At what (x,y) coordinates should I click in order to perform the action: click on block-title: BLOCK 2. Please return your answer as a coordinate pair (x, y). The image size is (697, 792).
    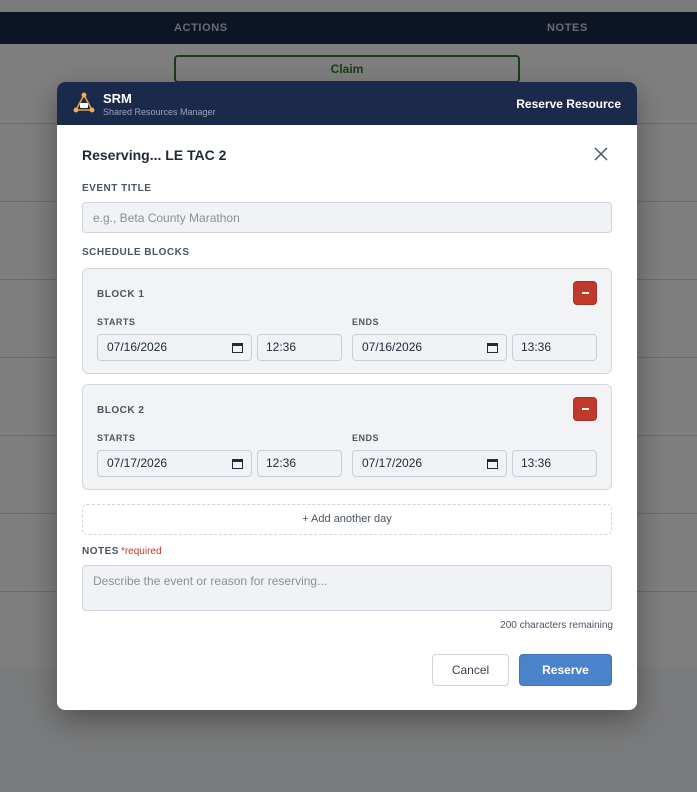
    Looking at the image, I should click on (121, 410).